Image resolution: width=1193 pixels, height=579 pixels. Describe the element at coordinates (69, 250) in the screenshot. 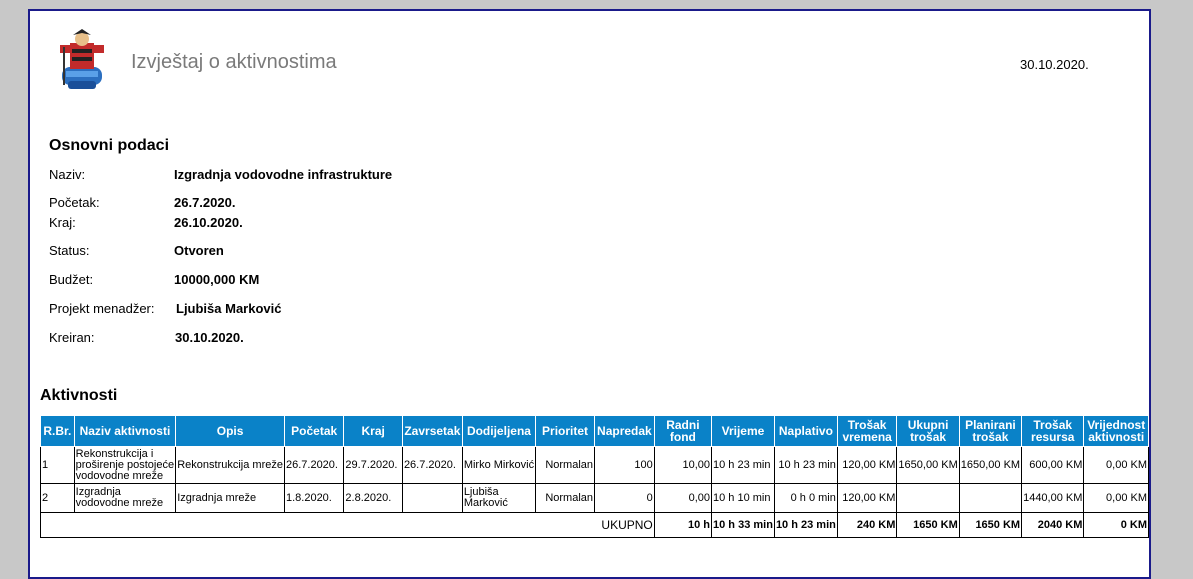

I see `field-label-status: Status:` at that location.